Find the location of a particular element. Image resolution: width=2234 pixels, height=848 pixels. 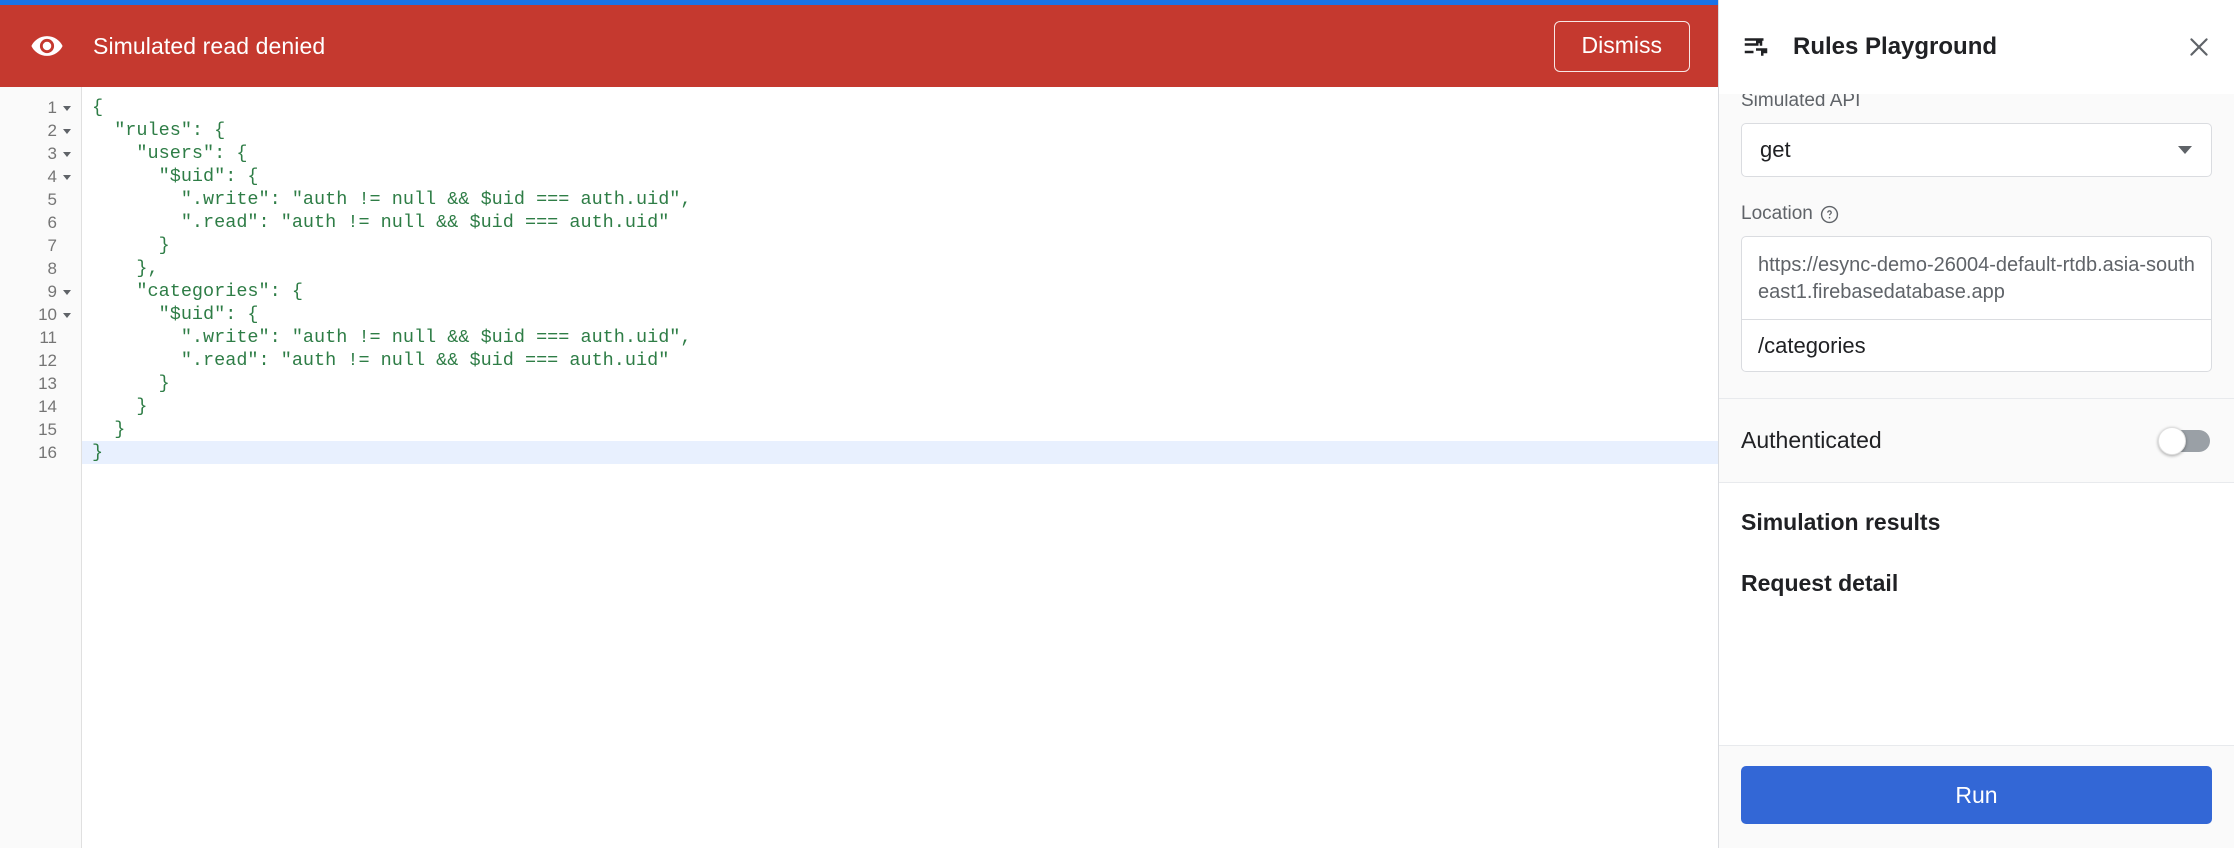

gutter-line: 7 is located at coordinates (40, 245).